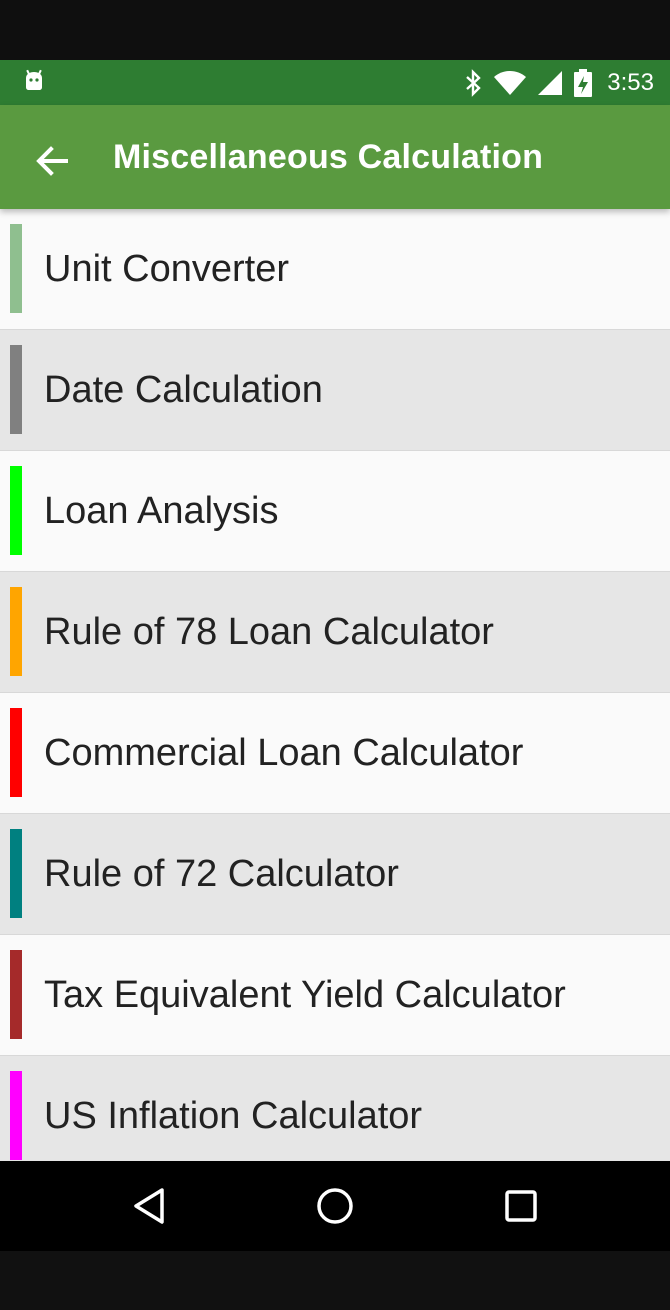 Image resolution: width=670 pixels, height=1310 pixels. What do you see at coordinates (34, 79) in the screenshot?
I see `android-icon` at bounding box center [34, 79].